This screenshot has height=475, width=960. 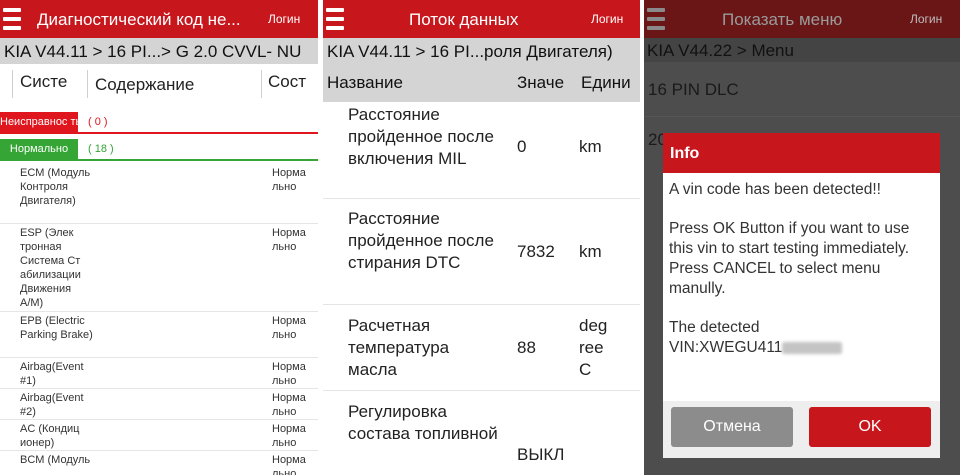 I want to click on screen-title: Показать меню, so click(x=782, y=19).